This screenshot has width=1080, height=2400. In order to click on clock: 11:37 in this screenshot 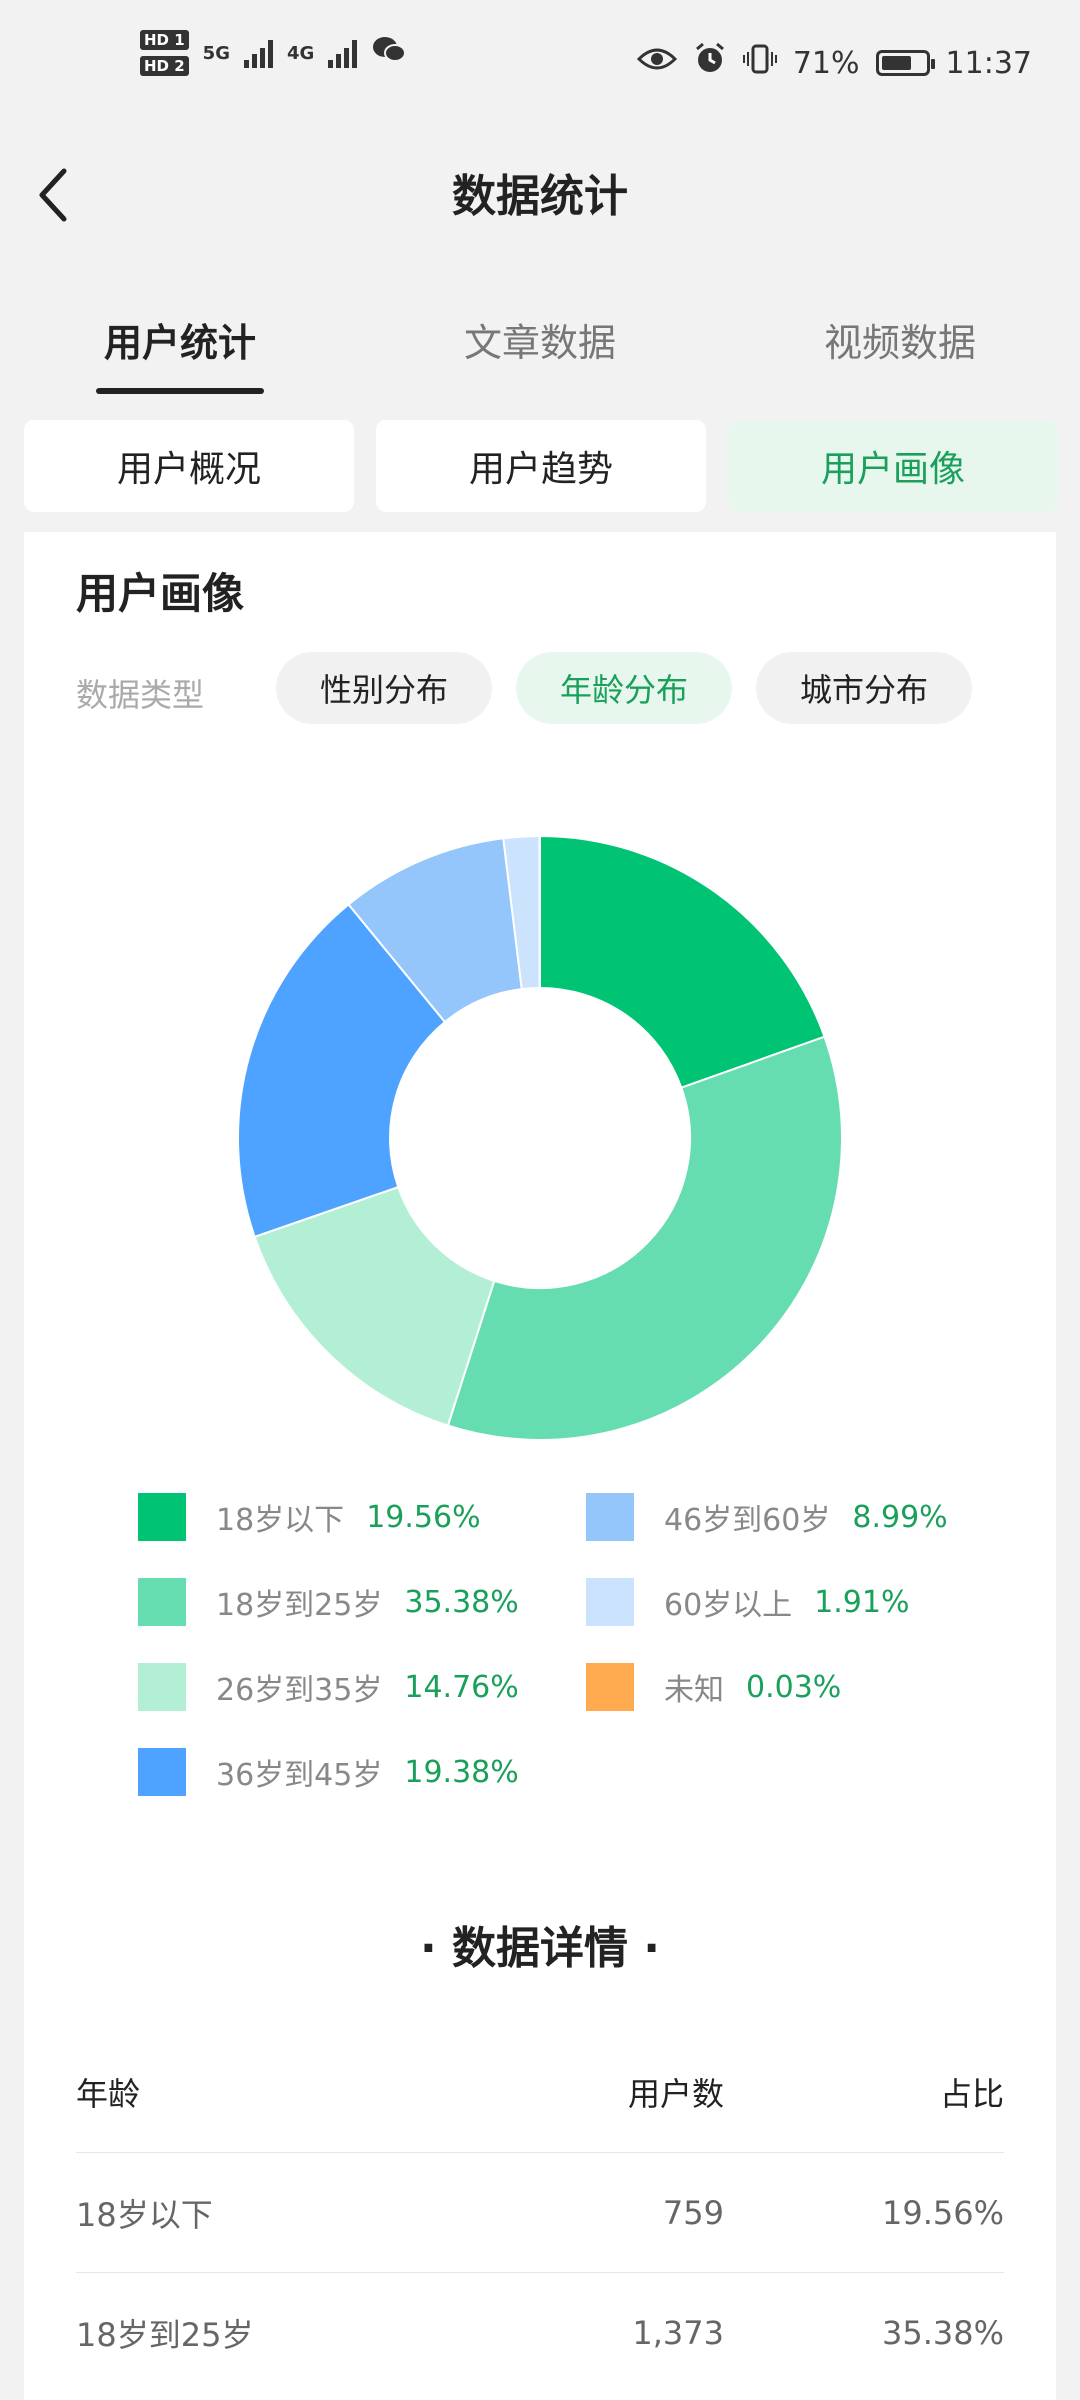, I will do `click(988, 63)`.